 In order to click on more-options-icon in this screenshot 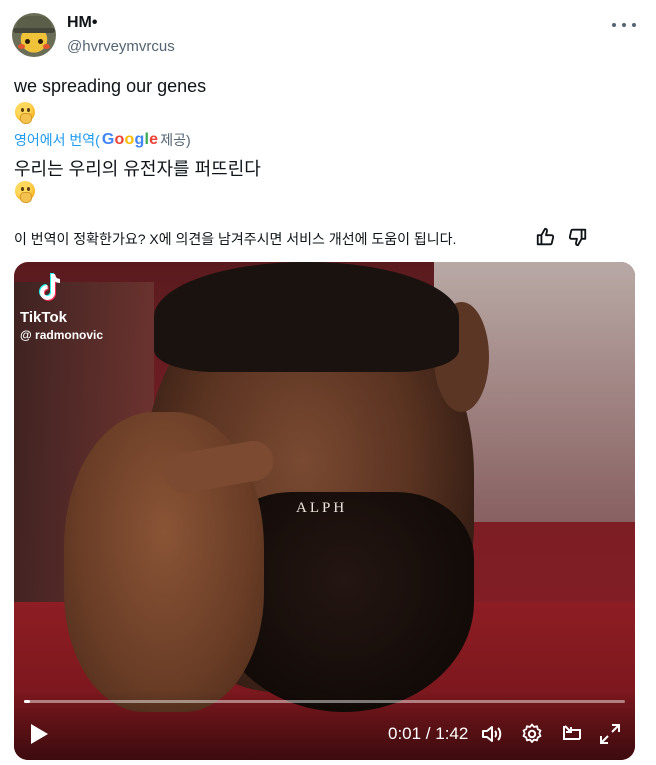, I will do `click(624, 25)`.